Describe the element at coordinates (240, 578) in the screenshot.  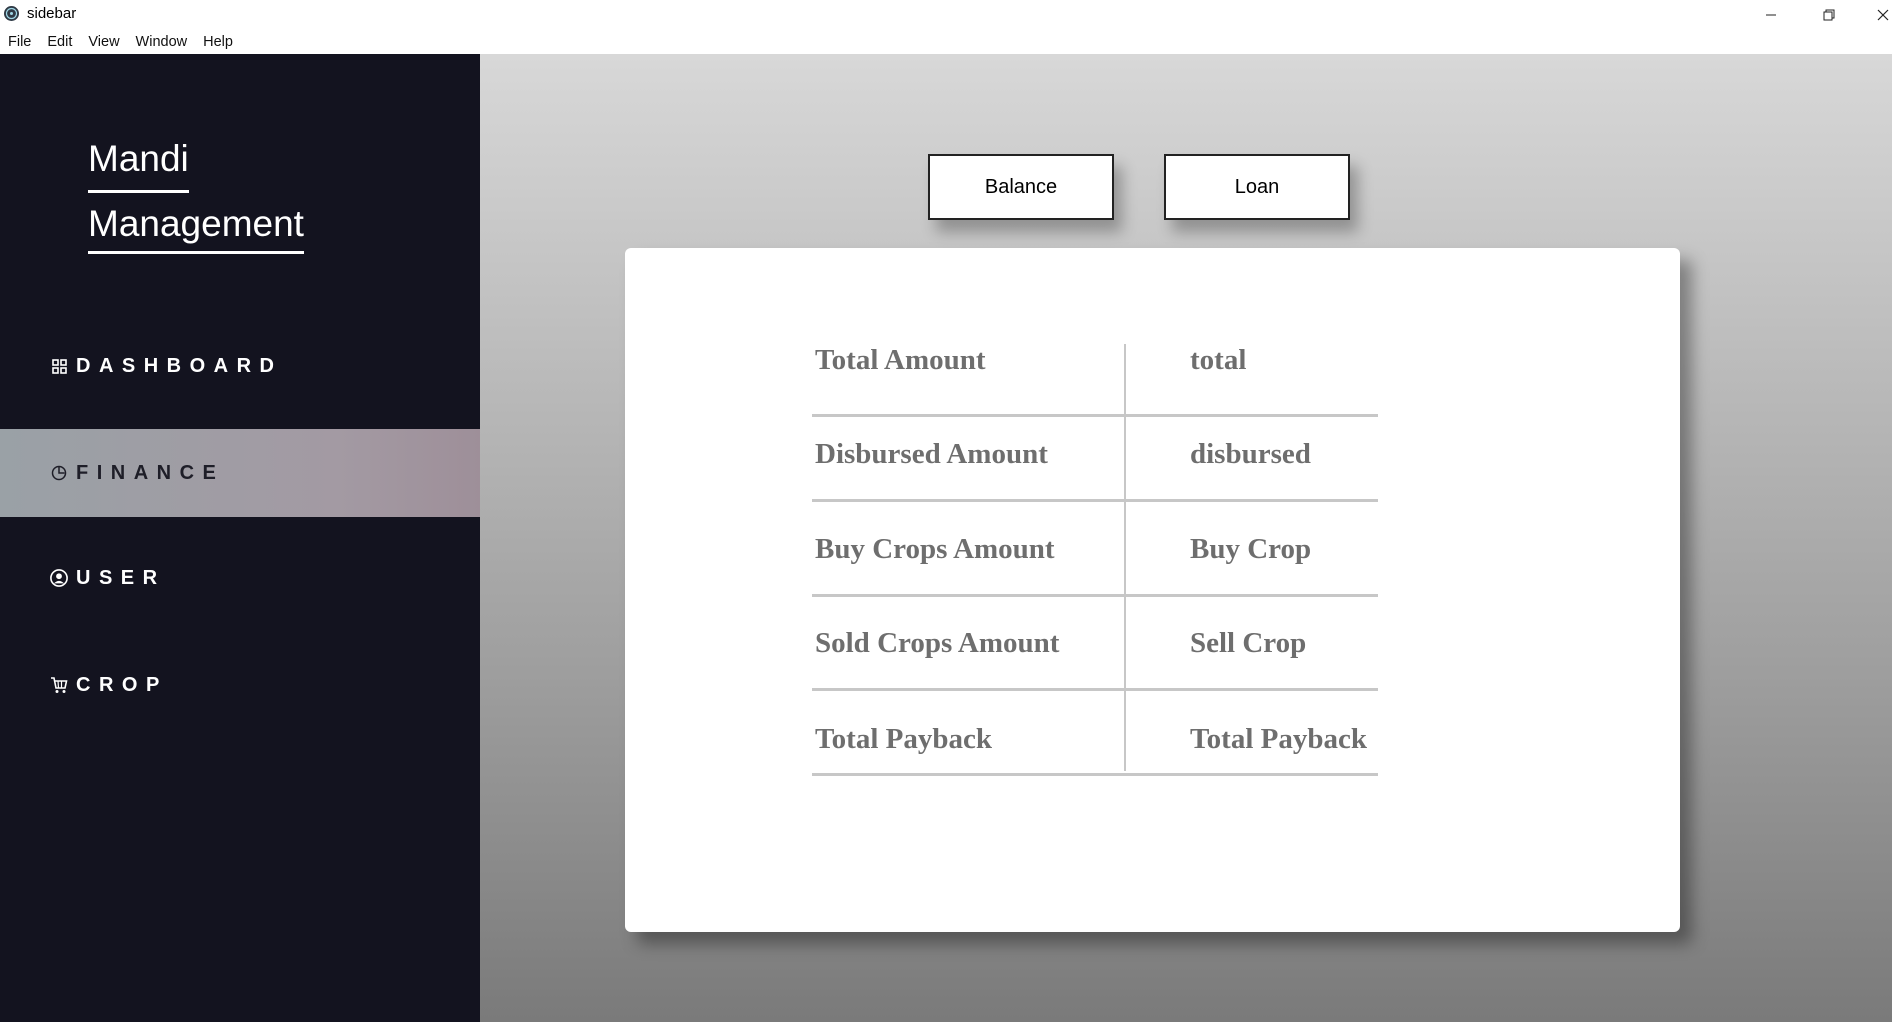
I see `sidebar-item-user: USER` at that location.